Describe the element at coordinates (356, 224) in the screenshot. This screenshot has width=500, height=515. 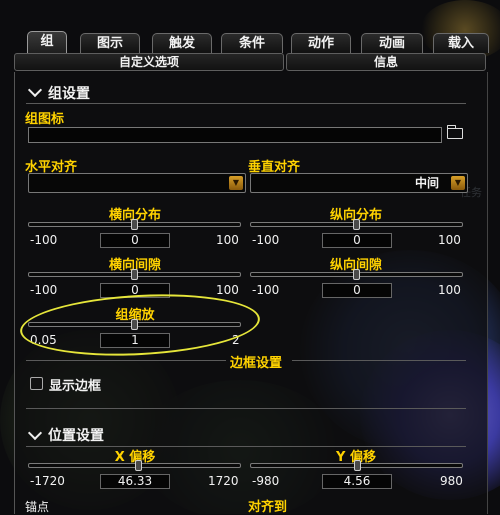
I see `v-spacing-thumb` at that location.